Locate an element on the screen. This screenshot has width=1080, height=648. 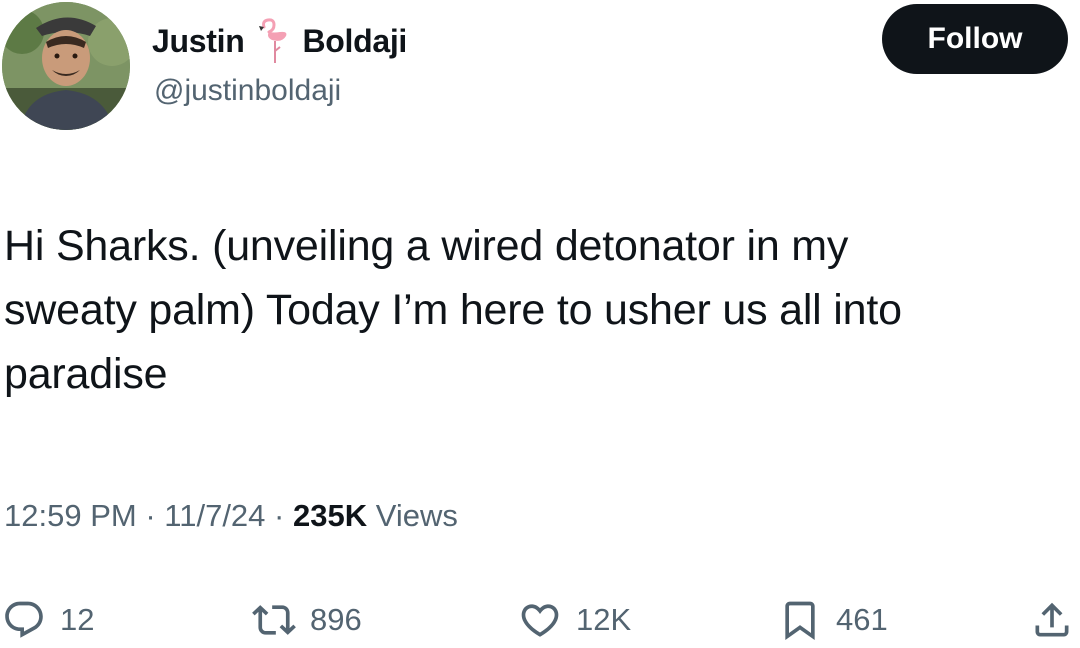
tweet-text-line: paradise is located at coordinates (86, 374).